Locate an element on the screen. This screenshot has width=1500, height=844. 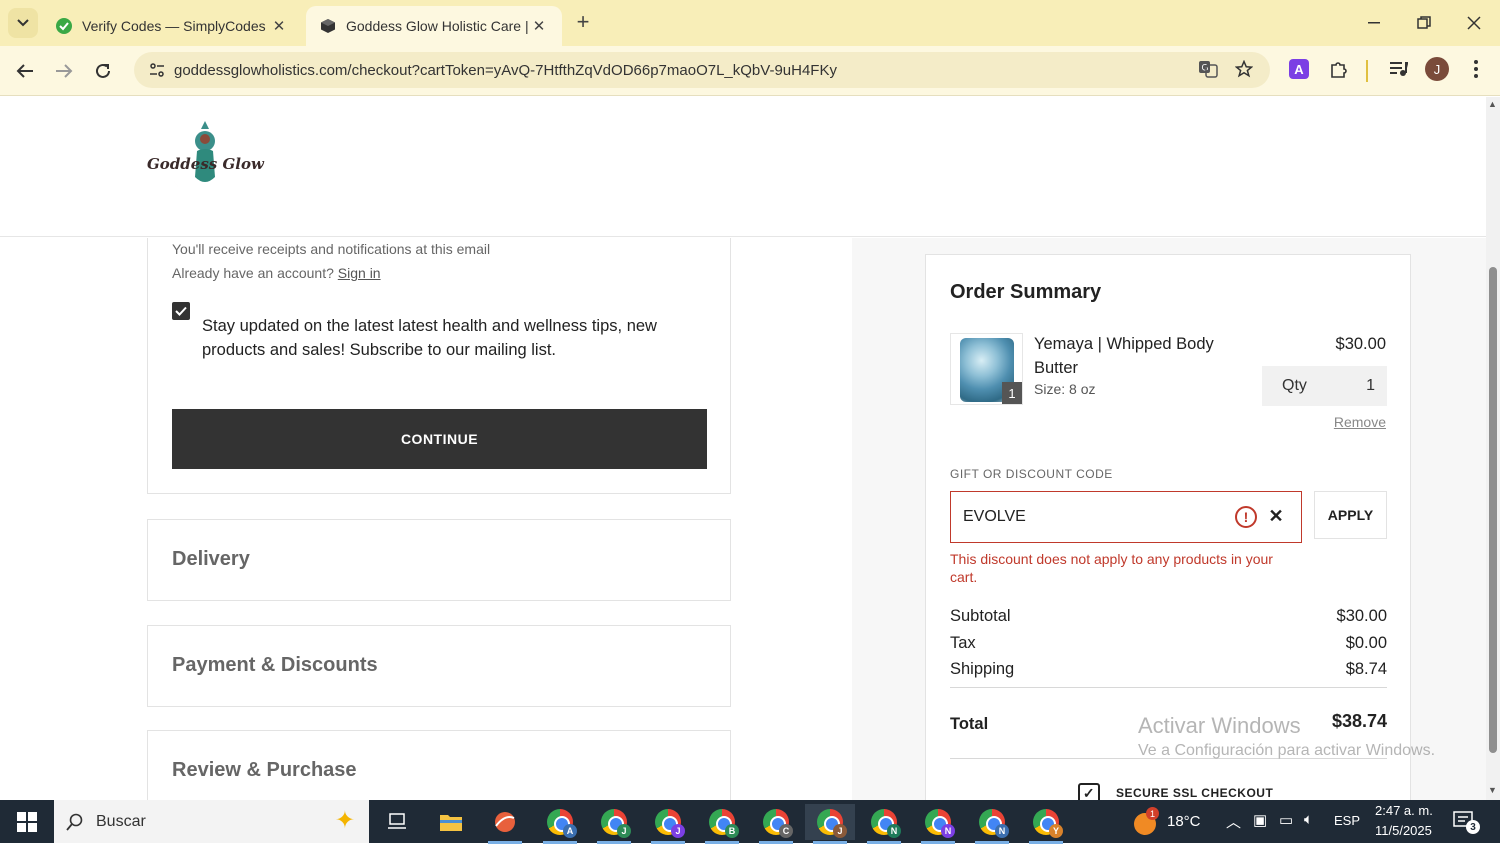
arrow-right-icon is located at coordinates (64, 71).